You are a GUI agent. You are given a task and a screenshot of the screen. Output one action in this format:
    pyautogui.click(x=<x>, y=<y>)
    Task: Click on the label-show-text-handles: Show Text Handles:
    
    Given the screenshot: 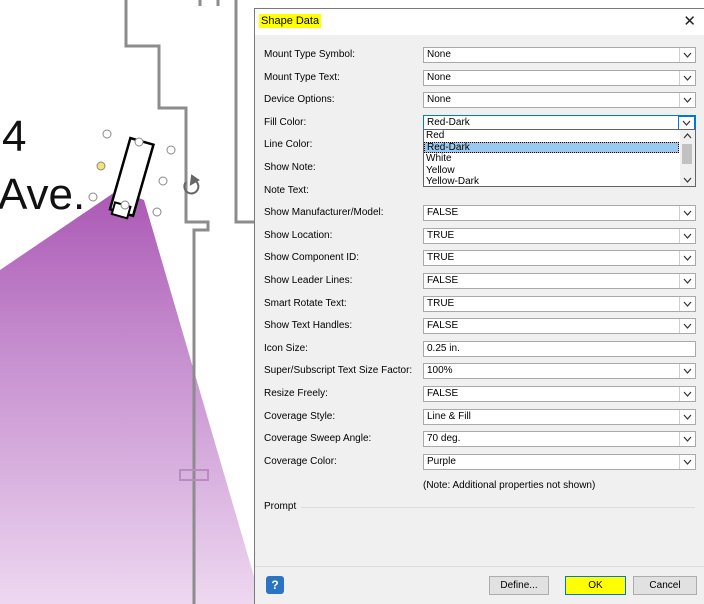 What is the action you would take?
    pyautogui.click(x=308, y=325)
    